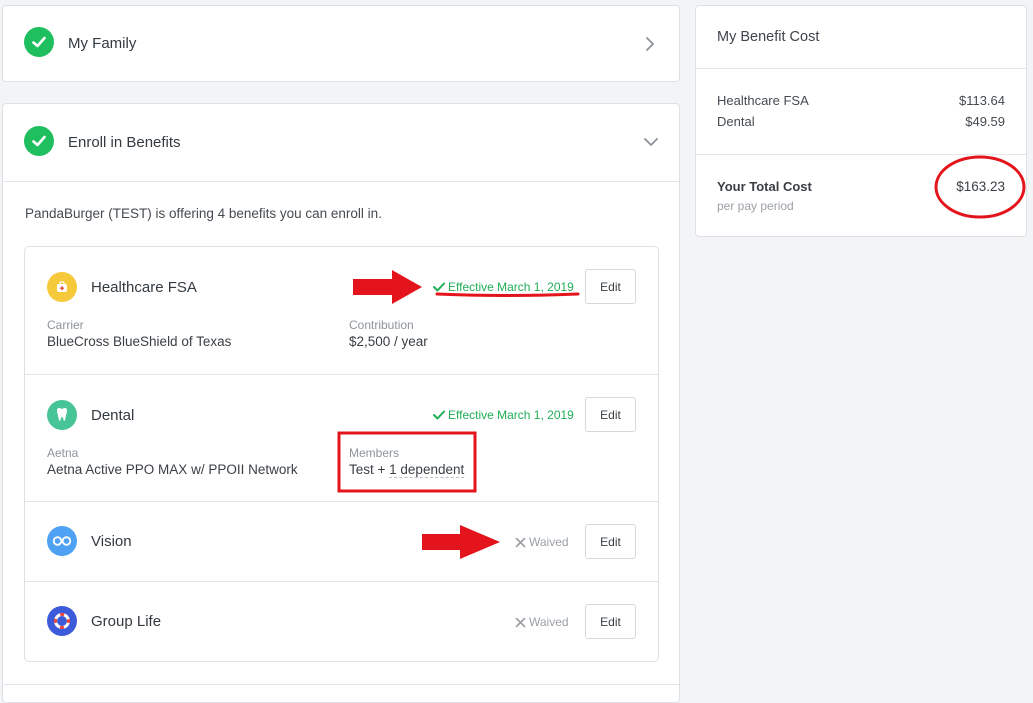 The image size is (1033, 703). What do you see at coordinates (763, 100) in the screenshot?
I see `cost-line-label: Healthcare FSA` at bounding box center [763, 100].